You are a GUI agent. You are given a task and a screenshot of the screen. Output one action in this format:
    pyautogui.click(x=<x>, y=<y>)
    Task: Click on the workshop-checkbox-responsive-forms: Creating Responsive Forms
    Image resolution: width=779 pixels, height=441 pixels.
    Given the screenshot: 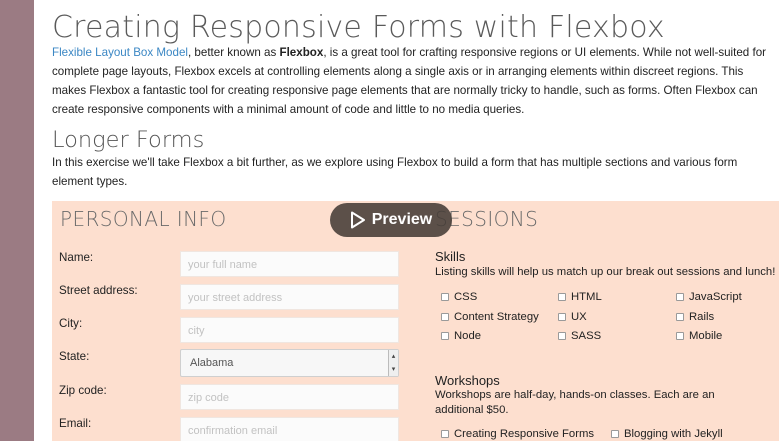 What is the action you would take?
    pyautogui.click(x=517, y=434)
    